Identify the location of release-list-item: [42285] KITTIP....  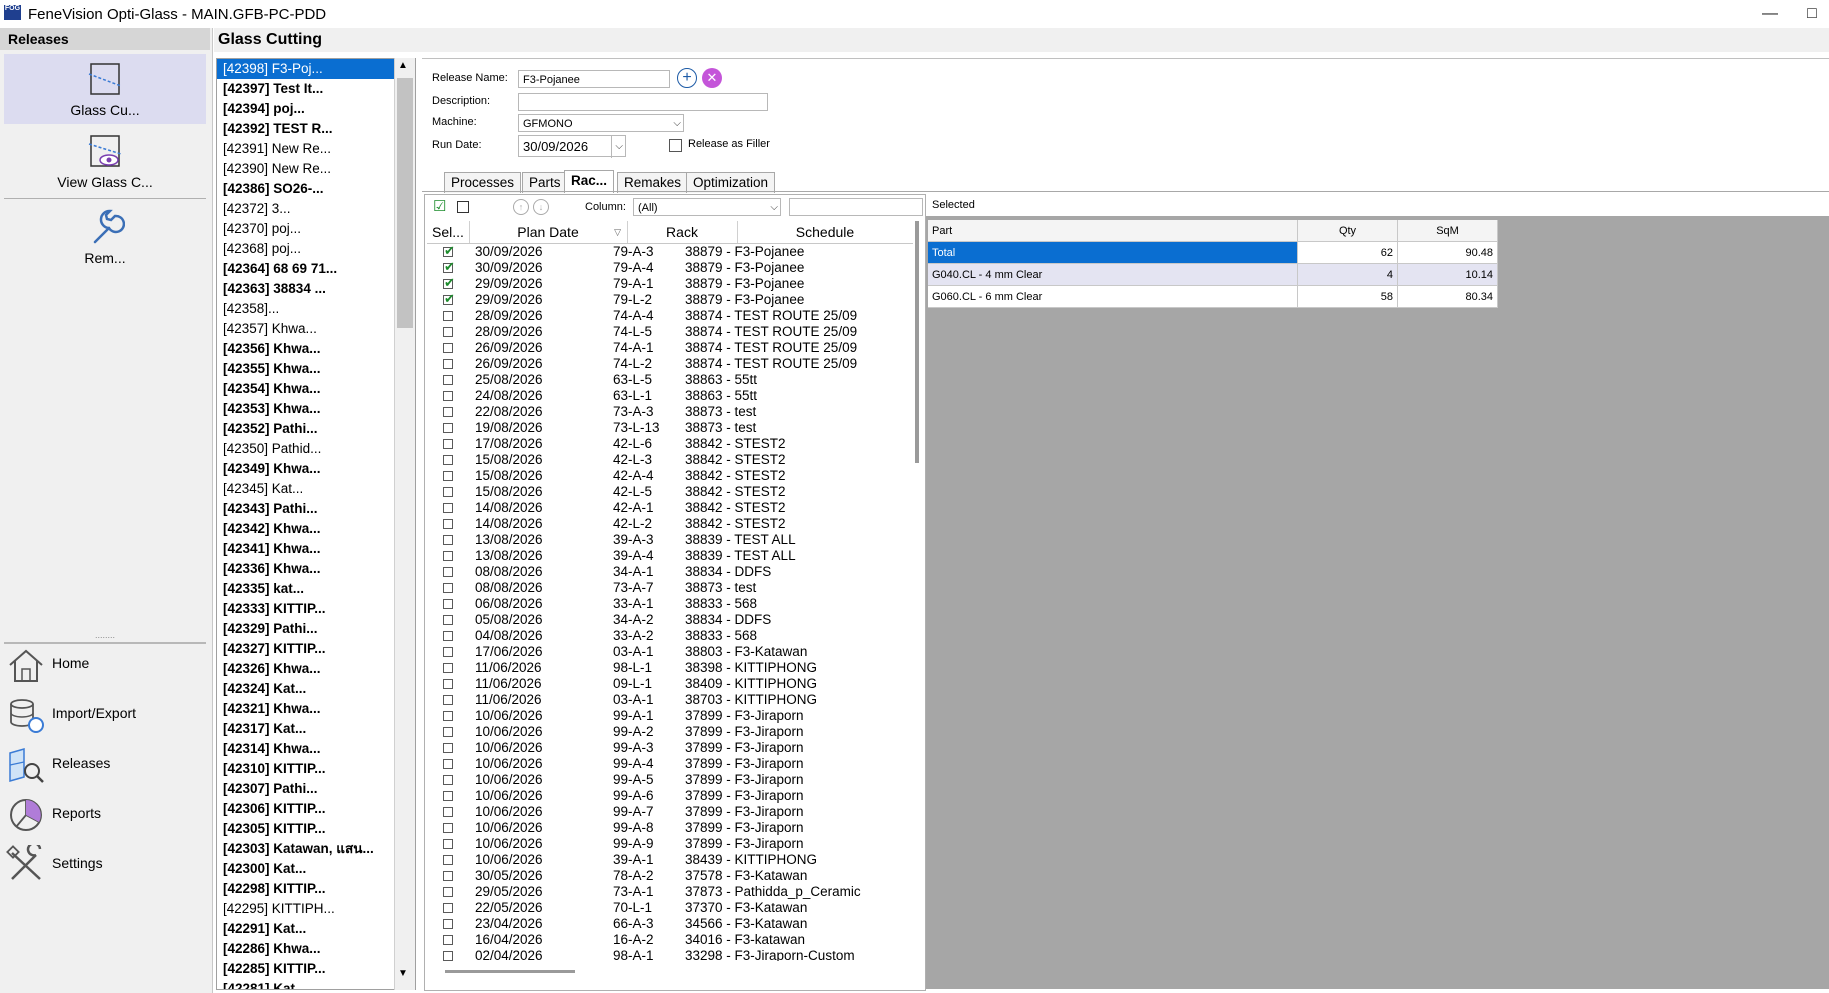
(316, 969).